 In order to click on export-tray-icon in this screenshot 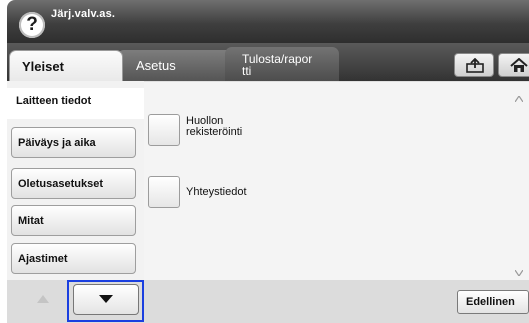, I will do `click(475, 65)`.